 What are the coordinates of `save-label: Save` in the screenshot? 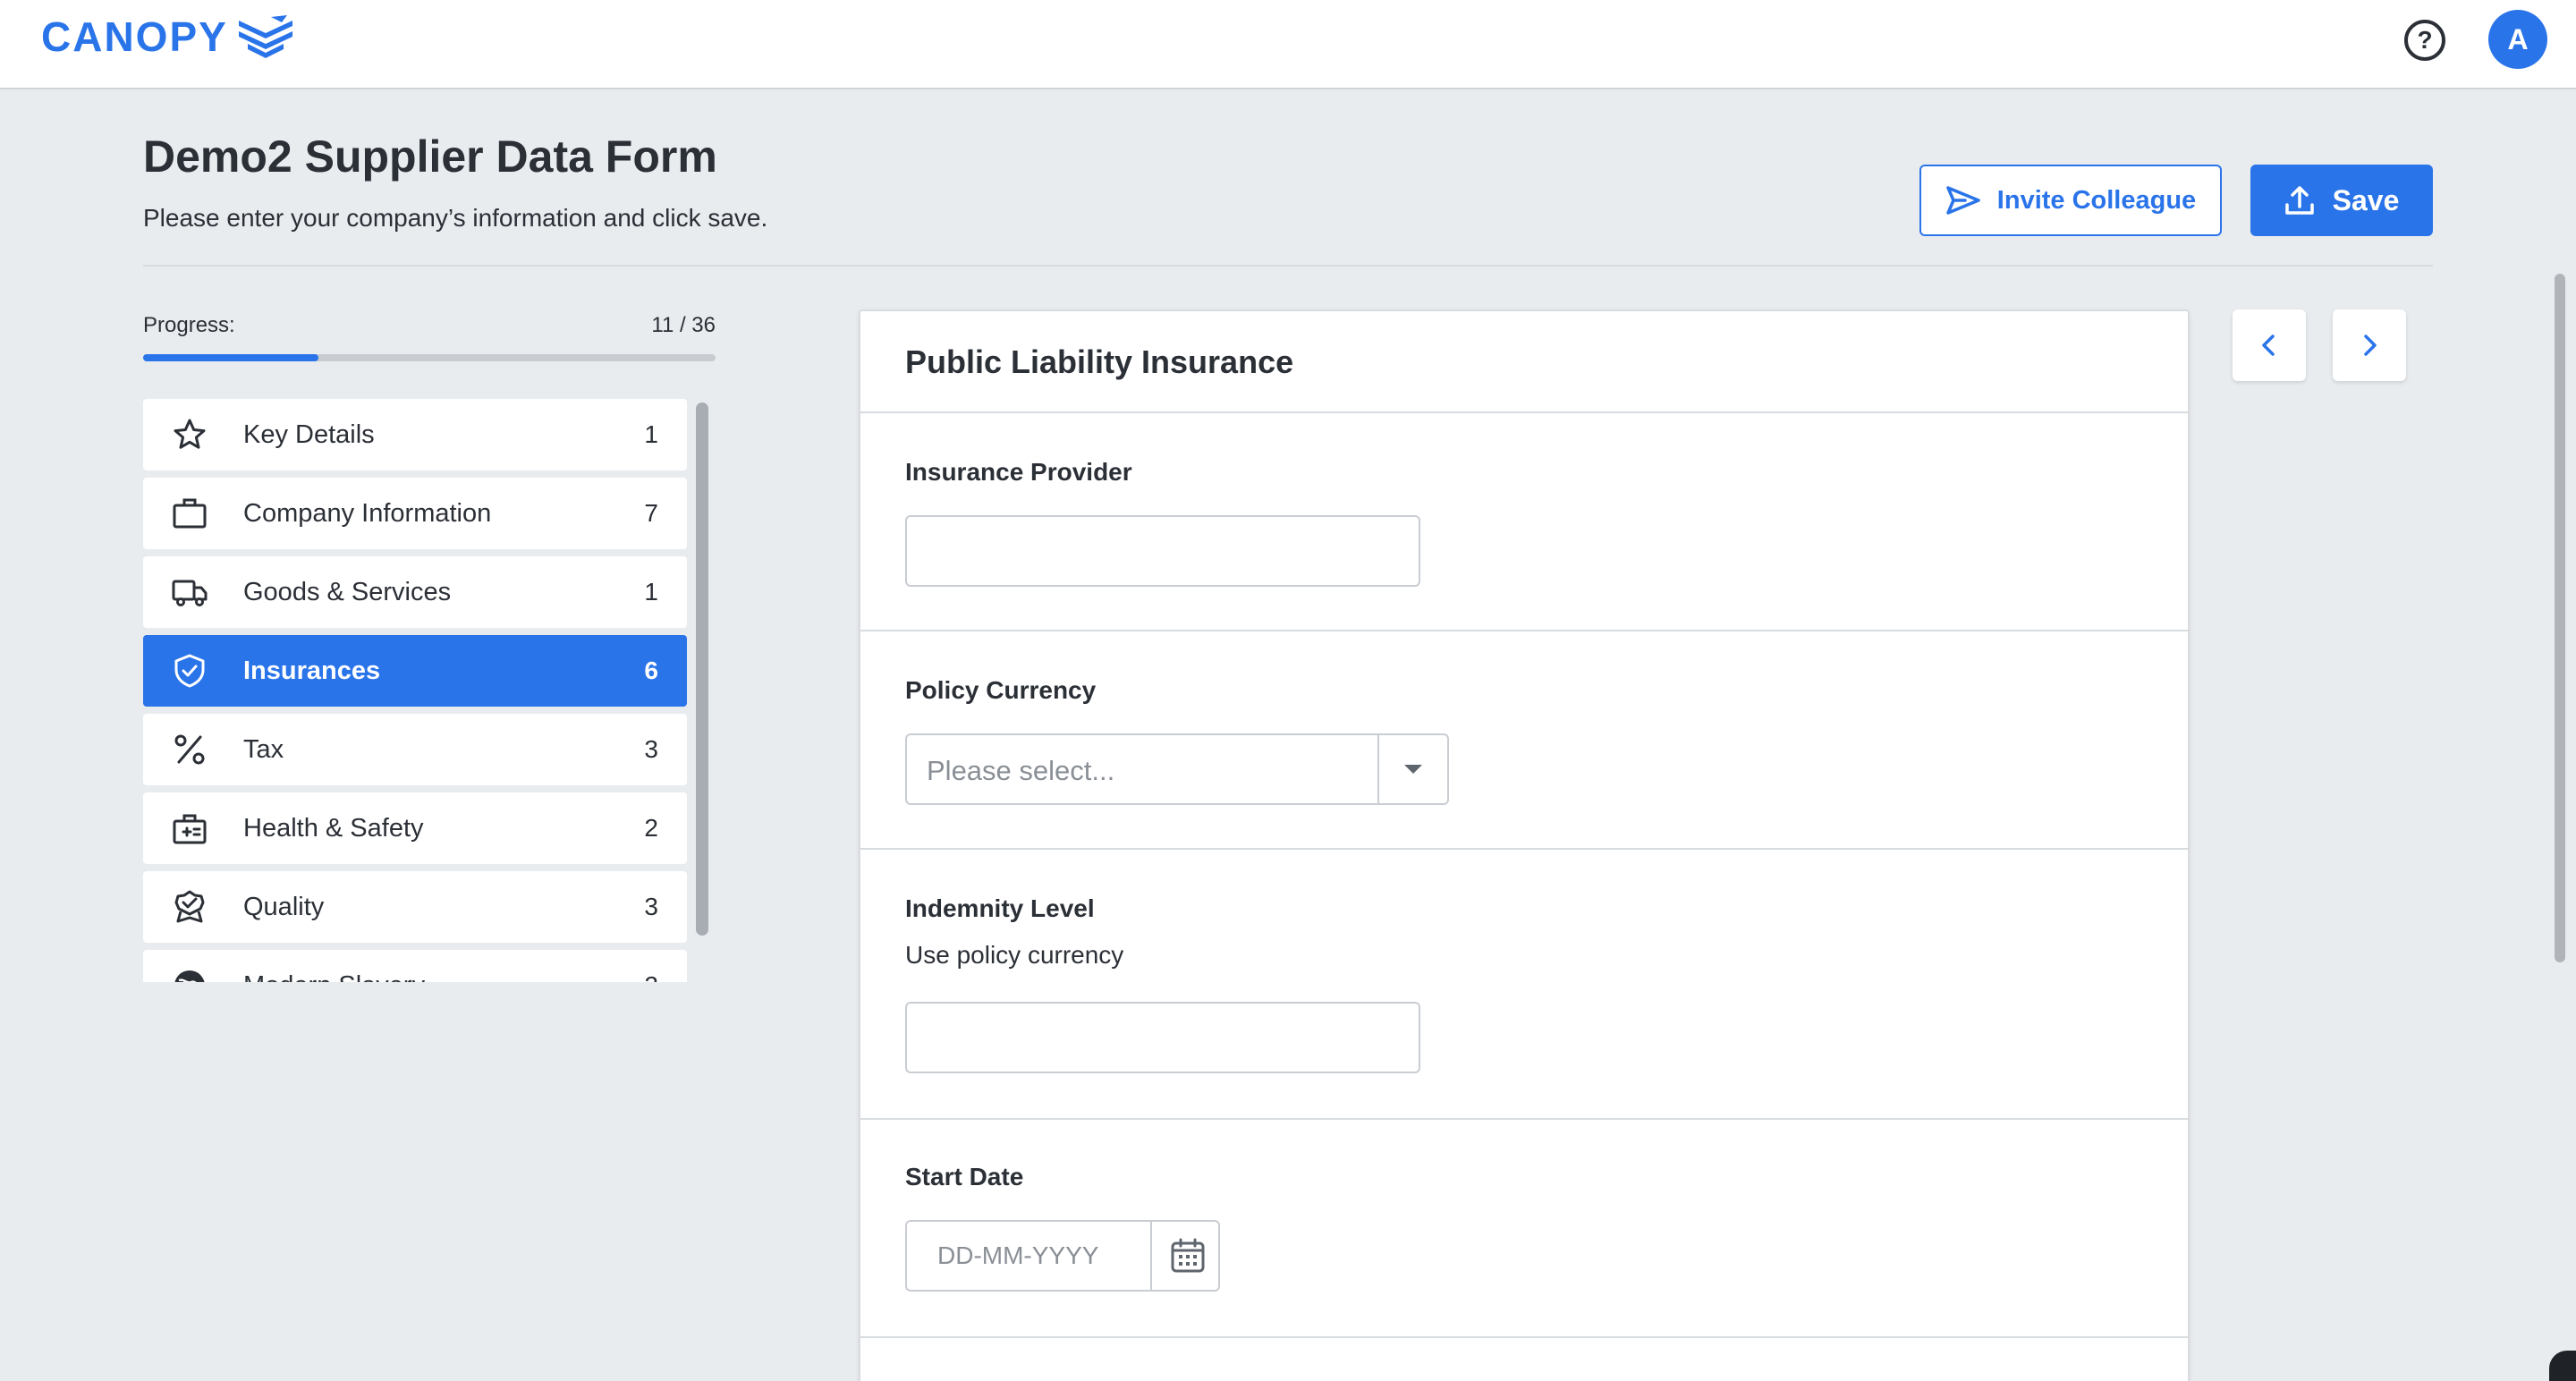 It's located at (2366, 199).